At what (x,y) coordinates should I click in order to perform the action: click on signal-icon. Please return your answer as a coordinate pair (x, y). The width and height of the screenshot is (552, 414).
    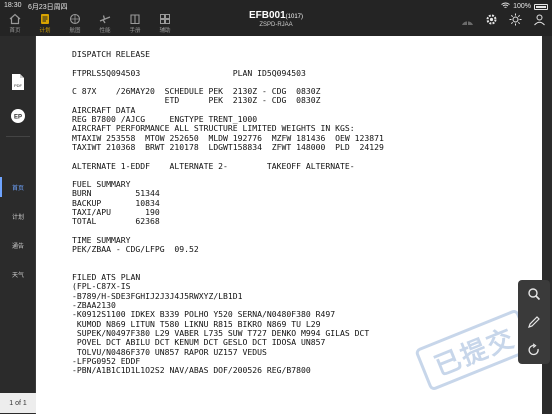
    Looking at the image, I should click on (467, 21).